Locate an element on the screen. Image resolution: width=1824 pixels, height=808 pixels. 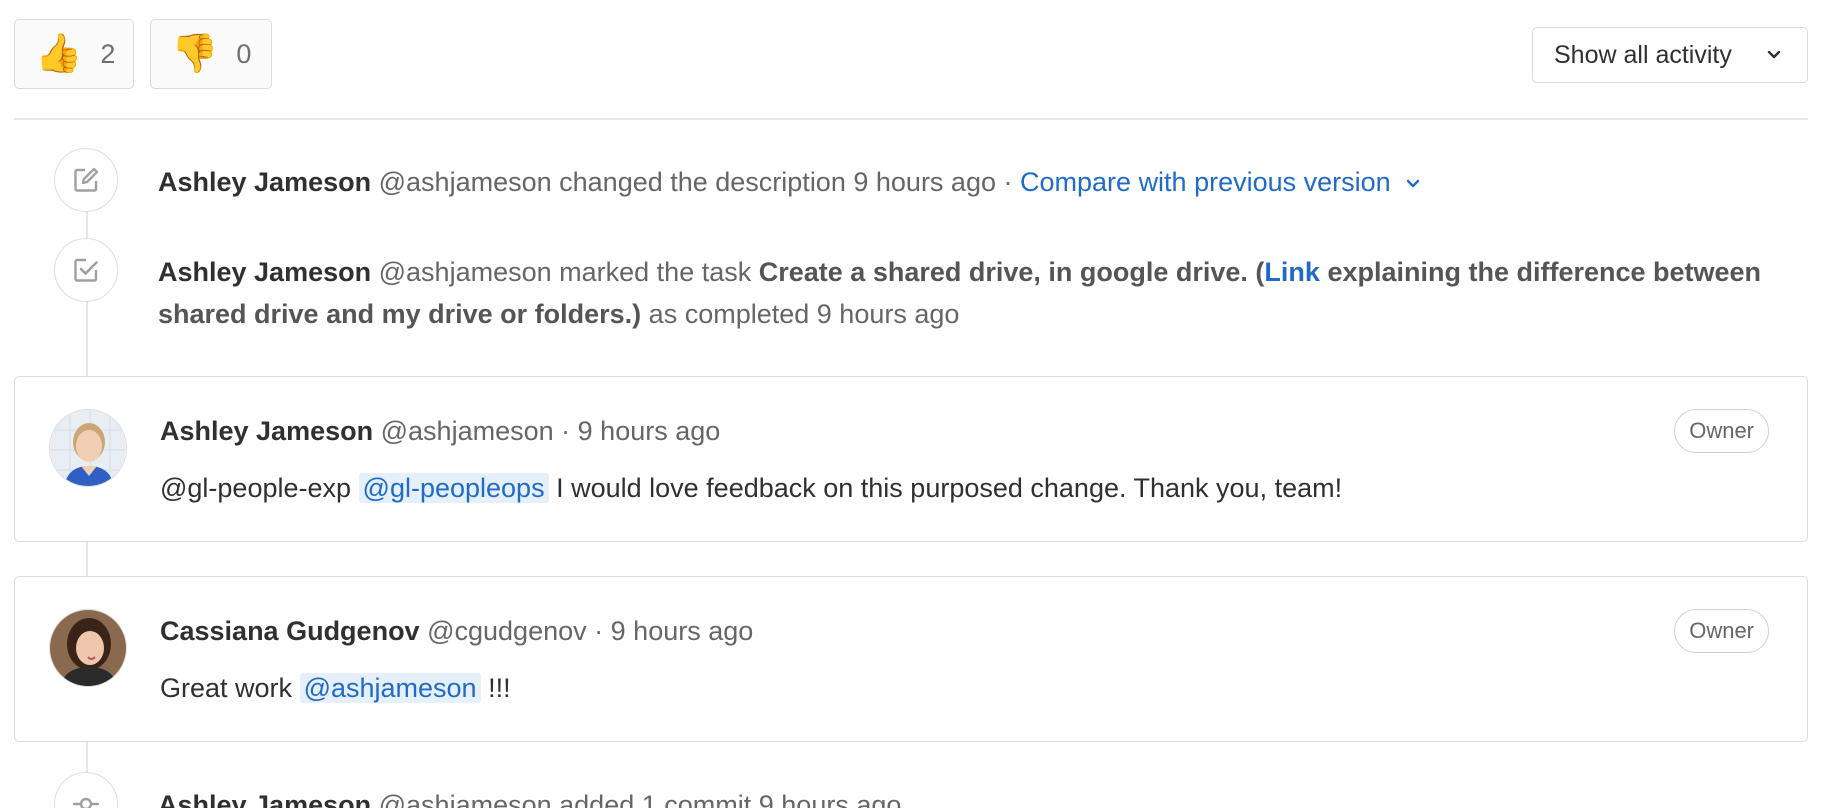
activity-filter-dropdown: Show all activity is located at coordinates (1670, 55).